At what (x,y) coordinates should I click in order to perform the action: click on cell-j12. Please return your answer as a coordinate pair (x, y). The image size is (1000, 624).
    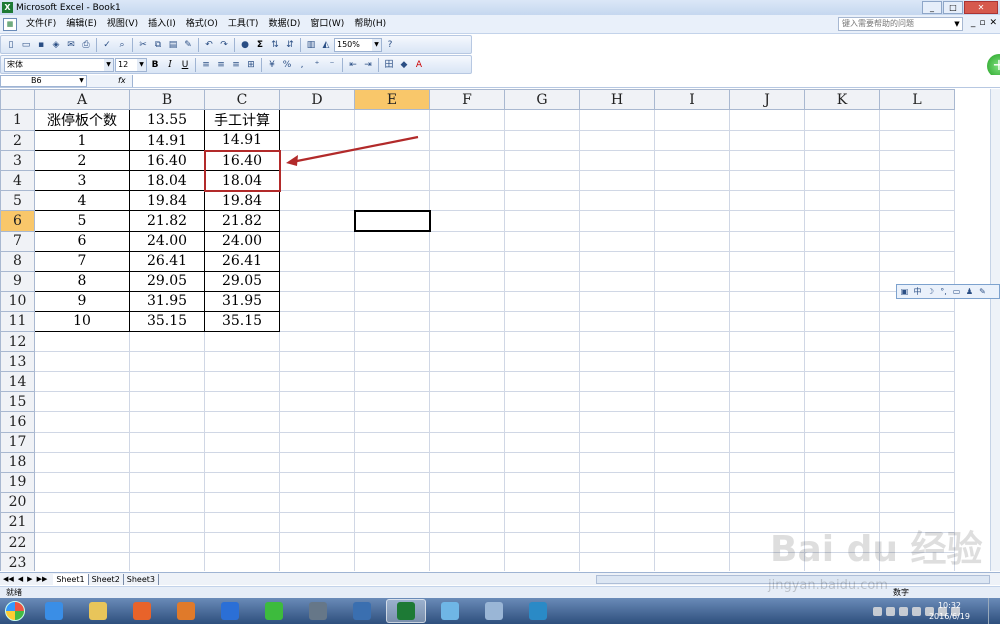
    Looking at the image, I should click on (767, 342).